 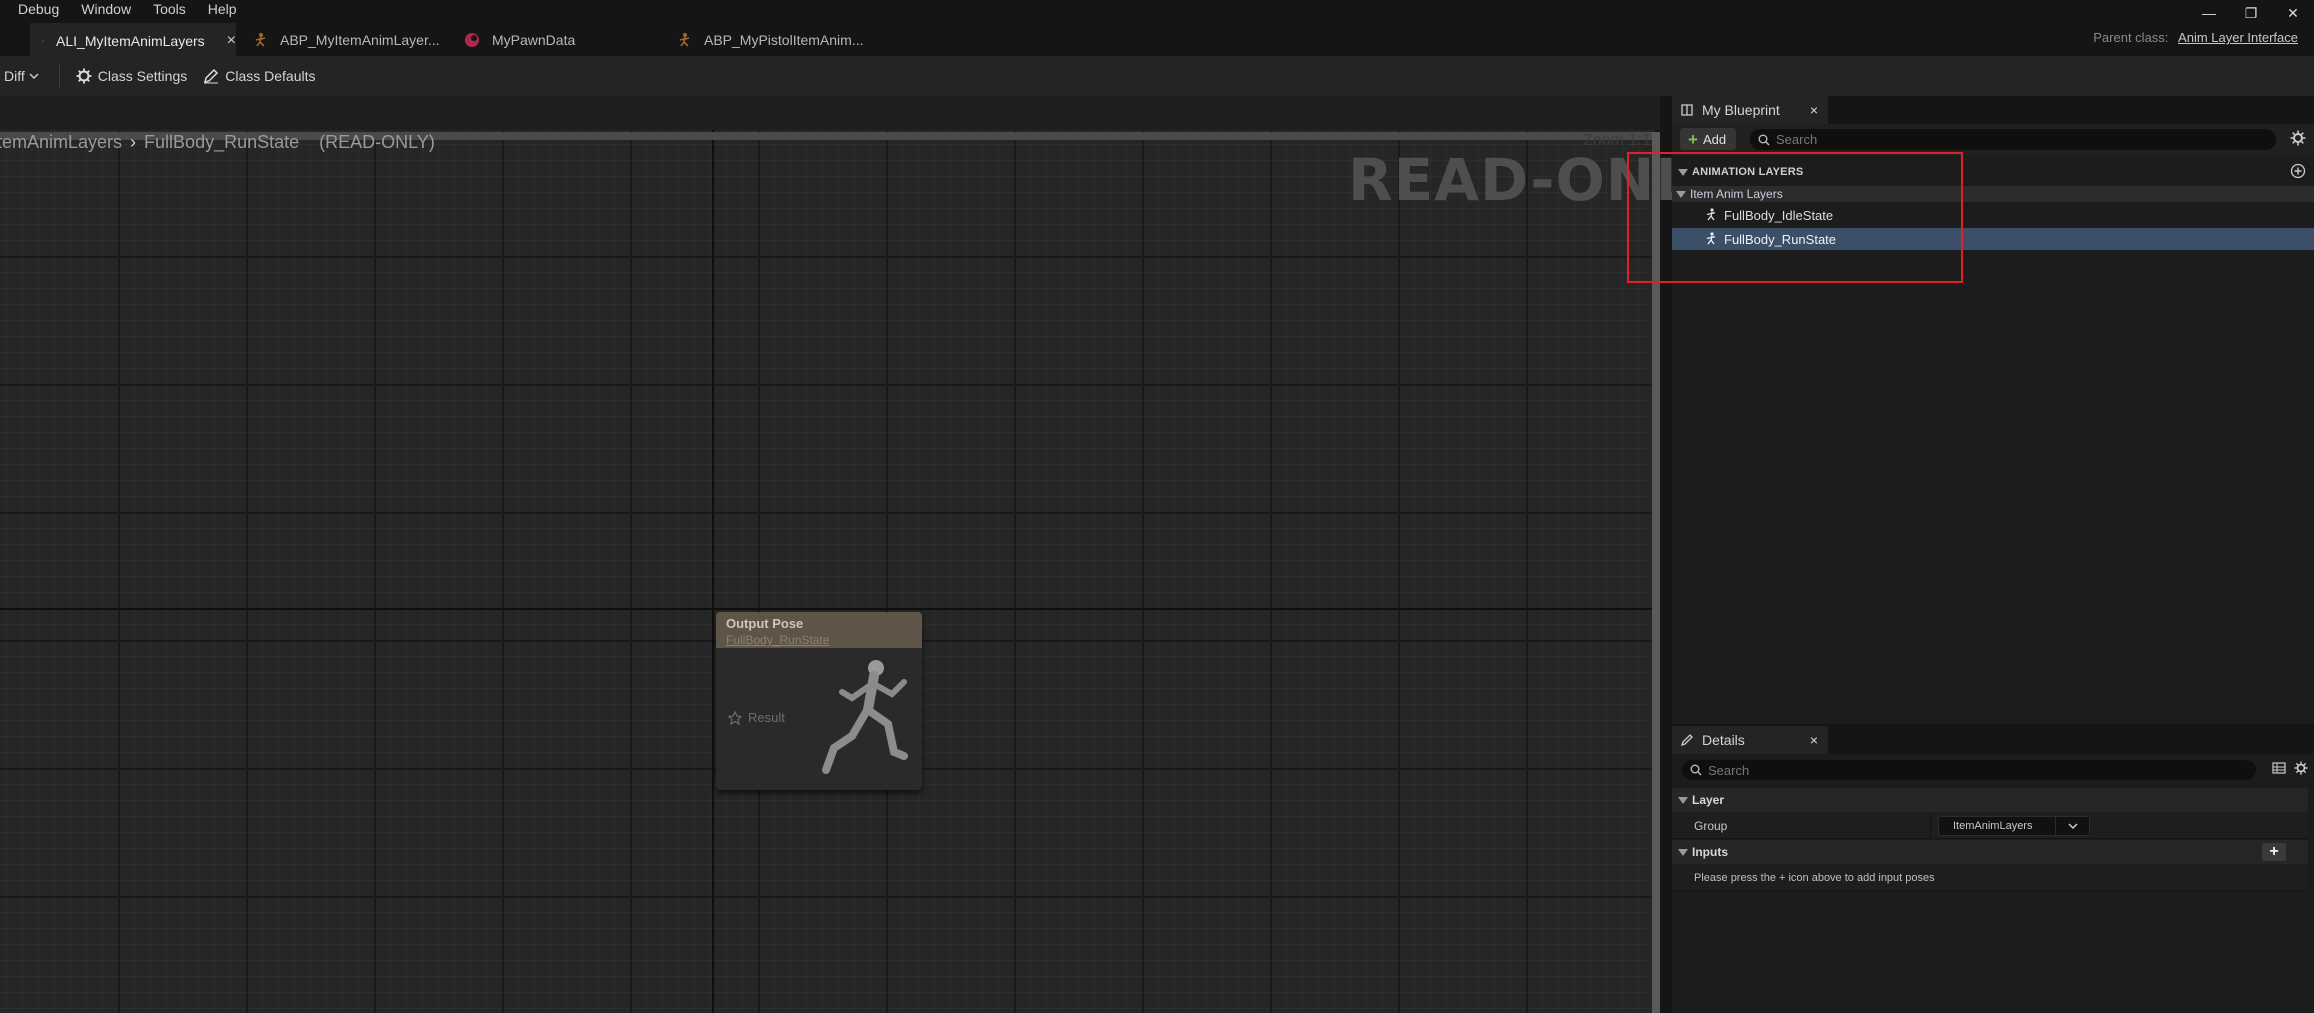 I want to click on tab-label: ALI_MyItemAnimLayers, so click(x=130, y=40).